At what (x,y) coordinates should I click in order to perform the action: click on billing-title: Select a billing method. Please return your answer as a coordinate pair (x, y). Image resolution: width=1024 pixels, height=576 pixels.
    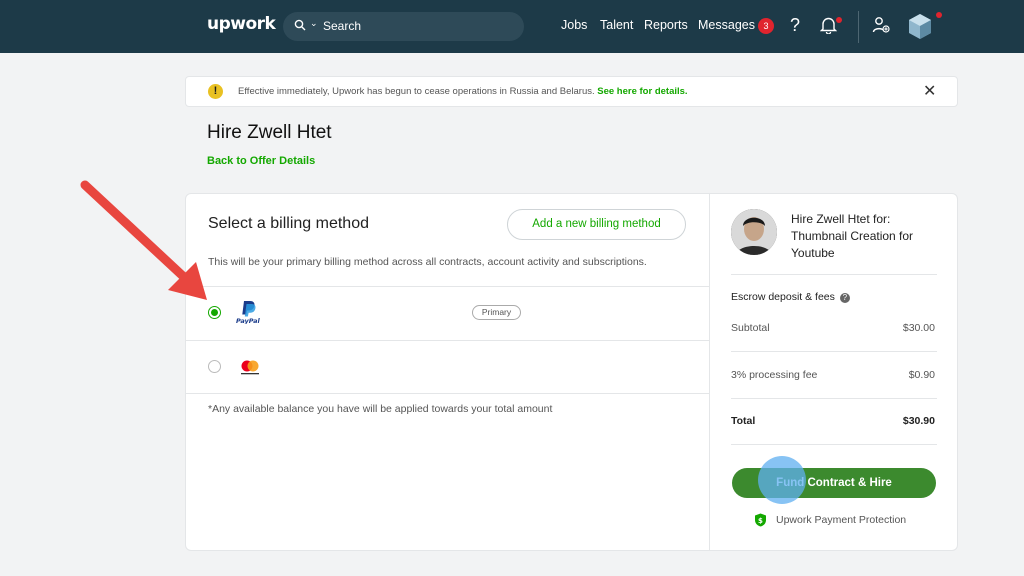
    Looking at the image, I should click on (288, 223).